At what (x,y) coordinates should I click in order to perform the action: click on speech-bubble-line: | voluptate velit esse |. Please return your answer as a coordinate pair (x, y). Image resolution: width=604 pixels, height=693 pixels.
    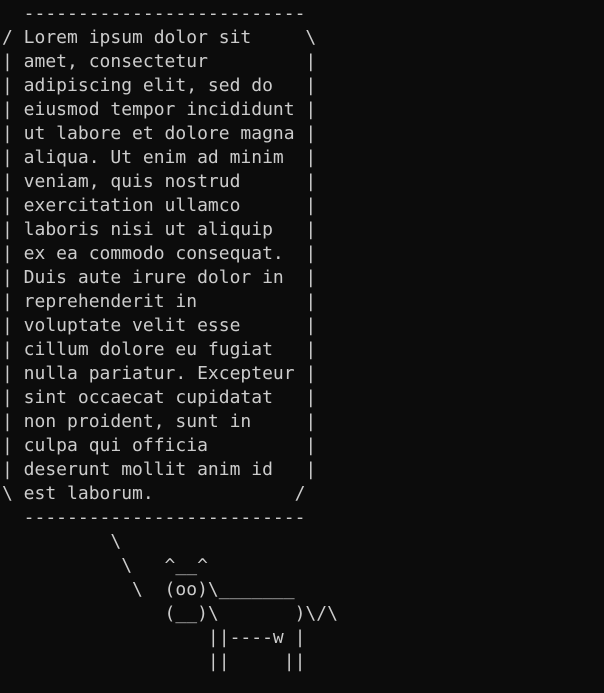
    Looking at the image, I should click on (159, 325).